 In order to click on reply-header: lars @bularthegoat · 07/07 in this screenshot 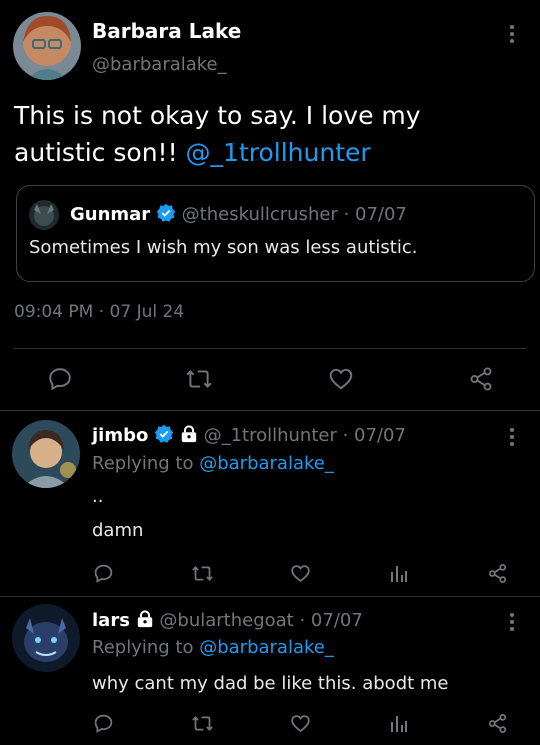, I will do `click(227, 620)`.